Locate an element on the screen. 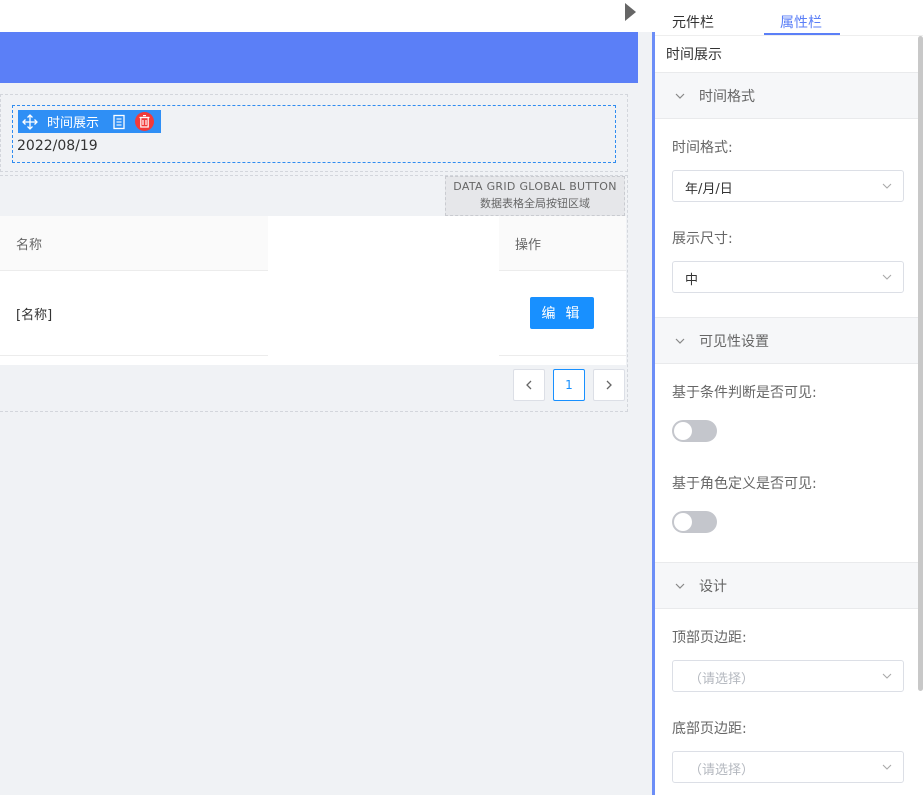 This screenshot has height=795, width=923. pagination-prev-button is located at coordinates (529, 385).